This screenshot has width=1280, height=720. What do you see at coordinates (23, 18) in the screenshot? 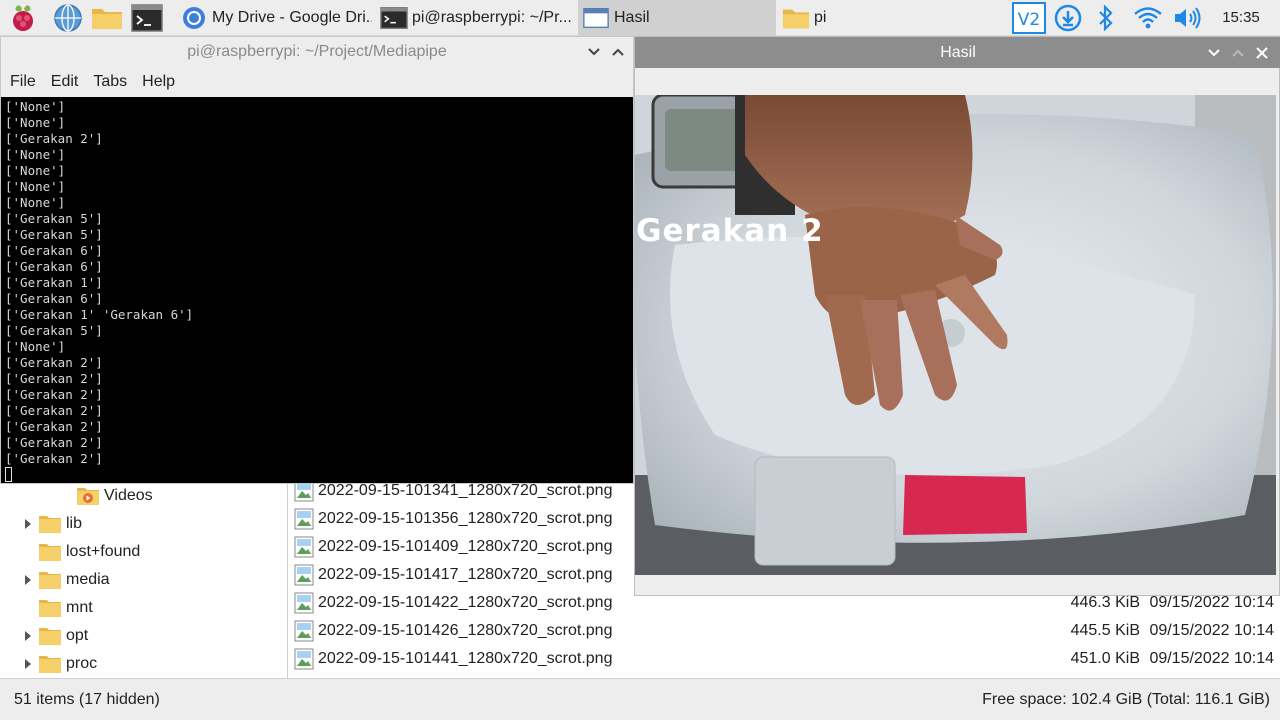
I see `raspberry-menu-icon` at bounding box center [23, 18].